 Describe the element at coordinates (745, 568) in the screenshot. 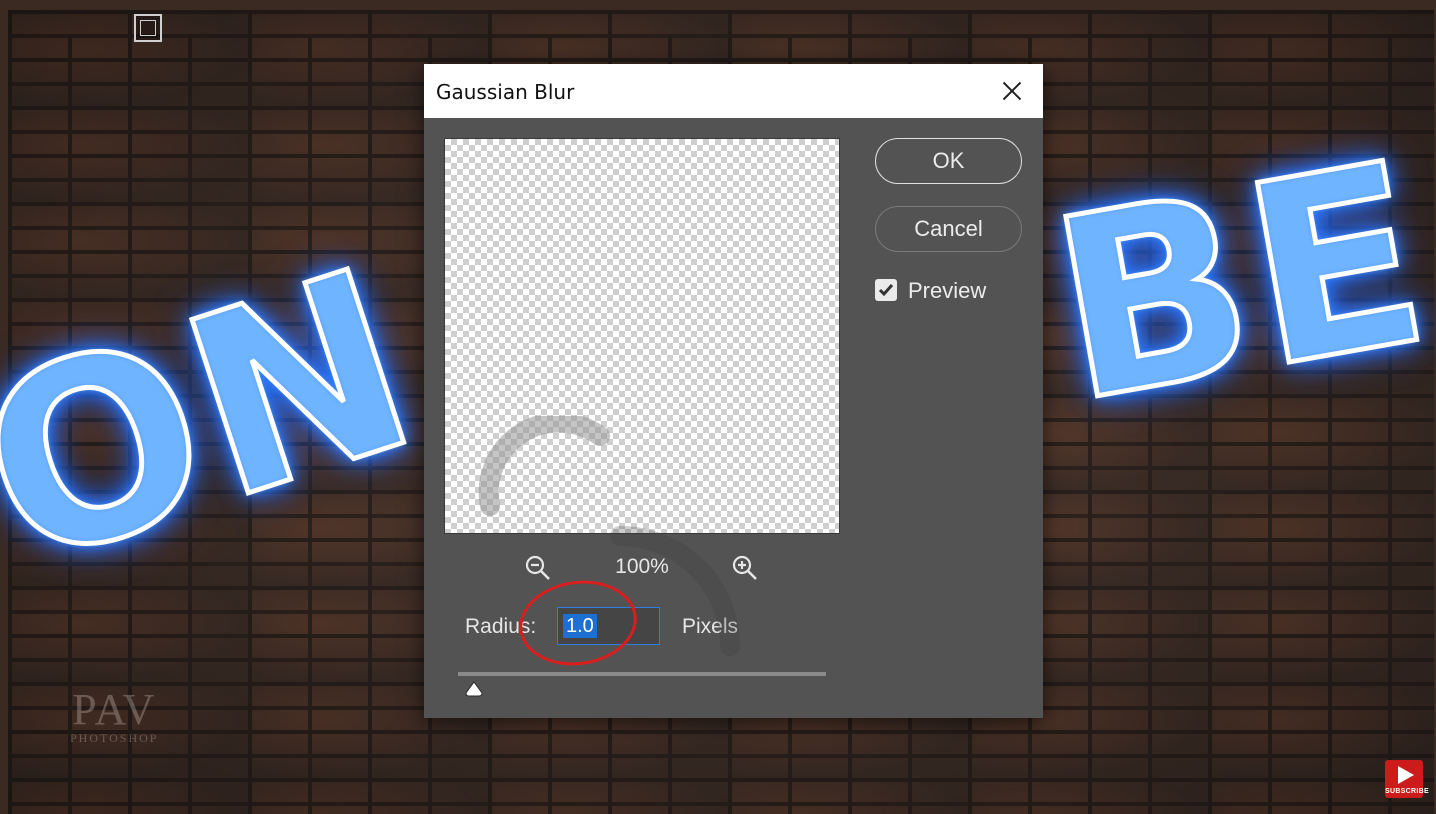

I see `zoom-in-icon` at that location.